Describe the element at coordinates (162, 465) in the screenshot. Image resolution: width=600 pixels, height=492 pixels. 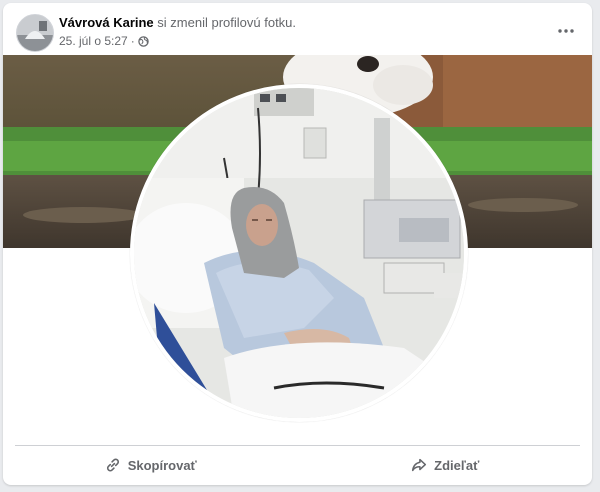
I see `copy-button-label: Skopírovať` at that location.